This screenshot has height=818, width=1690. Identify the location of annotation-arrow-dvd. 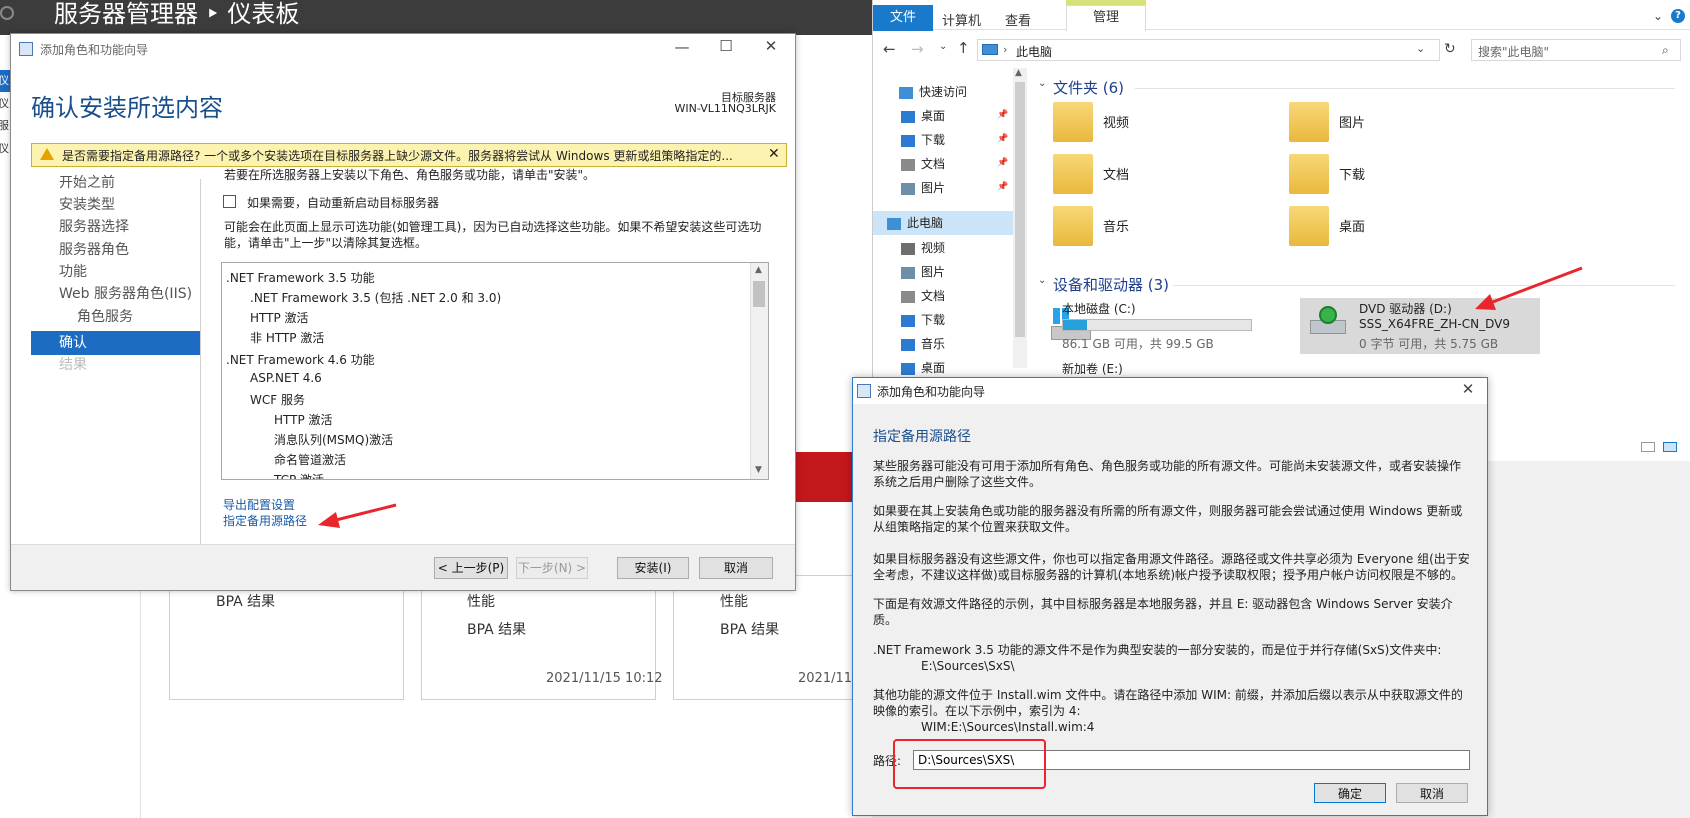
(1529, 288).